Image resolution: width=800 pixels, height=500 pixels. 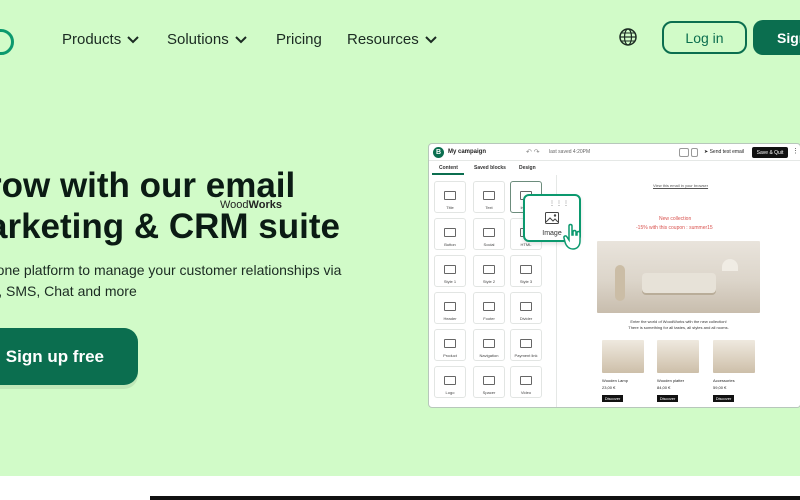 What do you see at coordinates (69, 356) in the screenshot?
I see `signup-free-button: Sign up free` at bounding box center [69, 356].